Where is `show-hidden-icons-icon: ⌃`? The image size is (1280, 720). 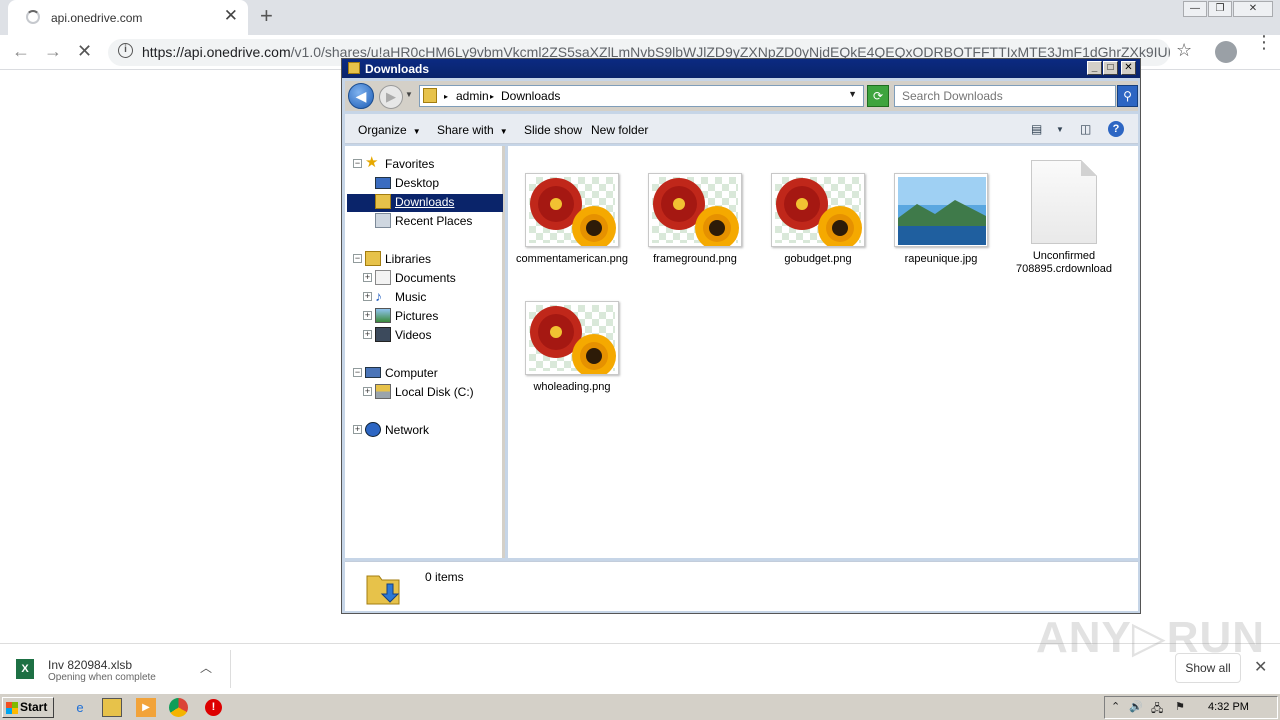
show-hidden-icons-icon: ⌃ is located at coordinates (1115, 706).